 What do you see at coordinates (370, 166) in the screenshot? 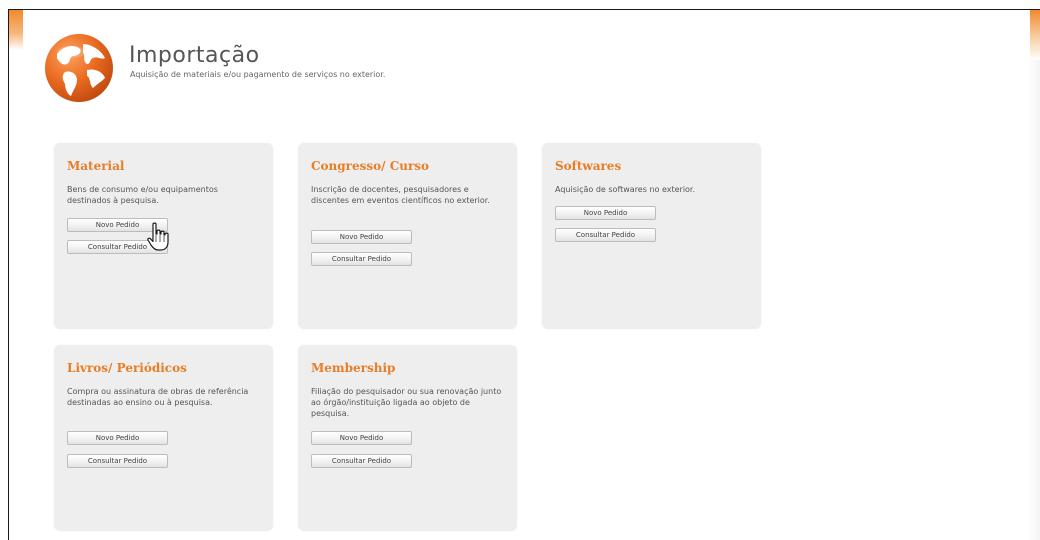
I see `card-title: Congresso/ Curso` at bounding box center [370, 166].